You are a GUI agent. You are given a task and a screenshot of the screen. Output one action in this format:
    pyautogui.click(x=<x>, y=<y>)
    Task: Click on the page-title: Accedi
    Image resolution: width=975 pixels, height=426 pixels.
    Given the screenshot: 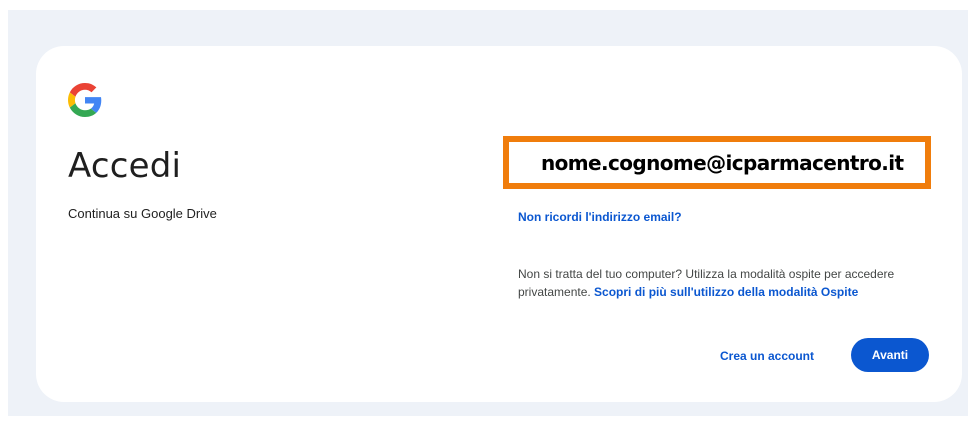 What is the action you would take?
    pyautogui.click(x=125, y=166)
    